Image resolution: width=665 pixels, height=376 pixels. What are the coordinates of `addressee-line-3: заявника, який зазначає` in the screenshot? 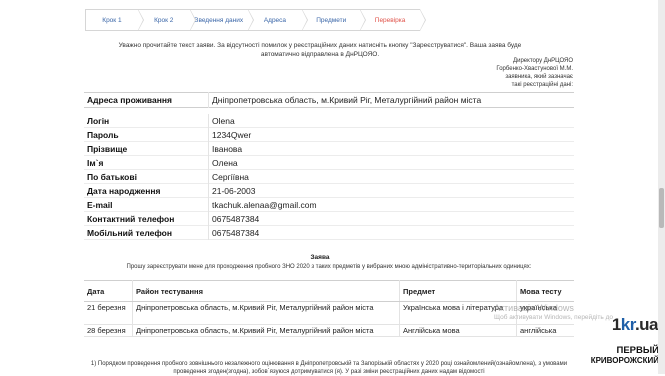 It's located at (539, 77).